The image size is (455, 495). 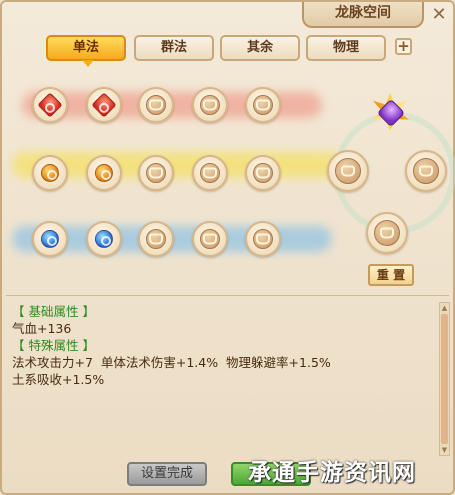 What do you see at coordinates (363, 15) in the screenshot?
I see `window-title: 龙脉空间` at bounding box center [363, 15].